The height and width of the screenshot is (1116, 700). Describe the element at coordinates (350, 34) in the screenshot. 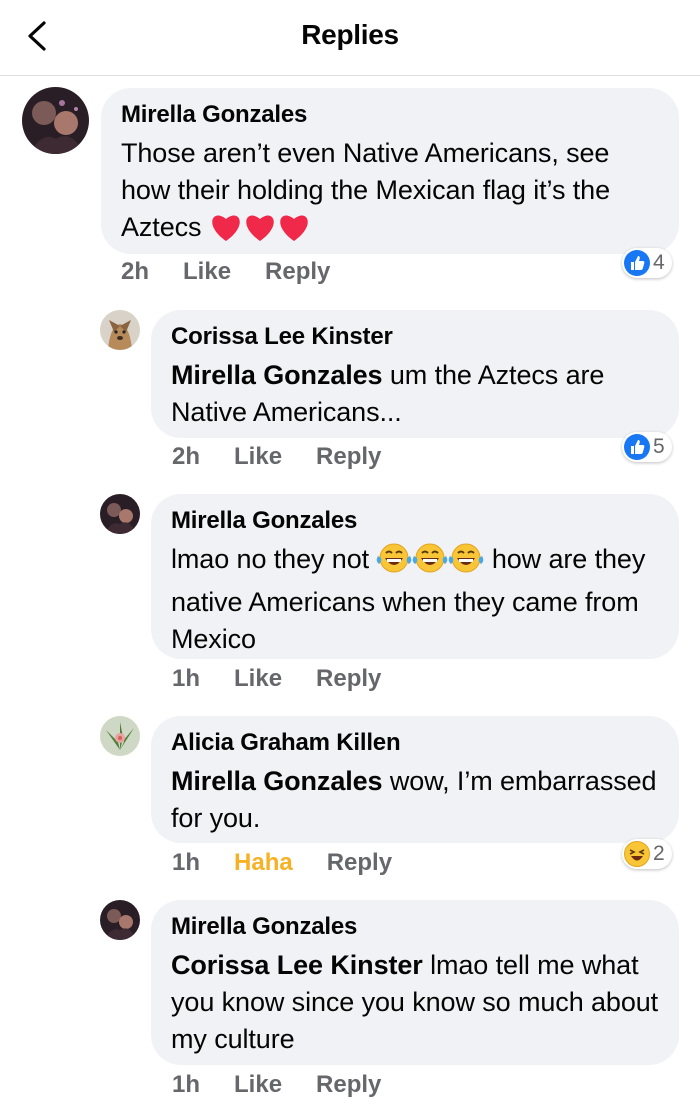

I see `page-title: Replies` at that location.